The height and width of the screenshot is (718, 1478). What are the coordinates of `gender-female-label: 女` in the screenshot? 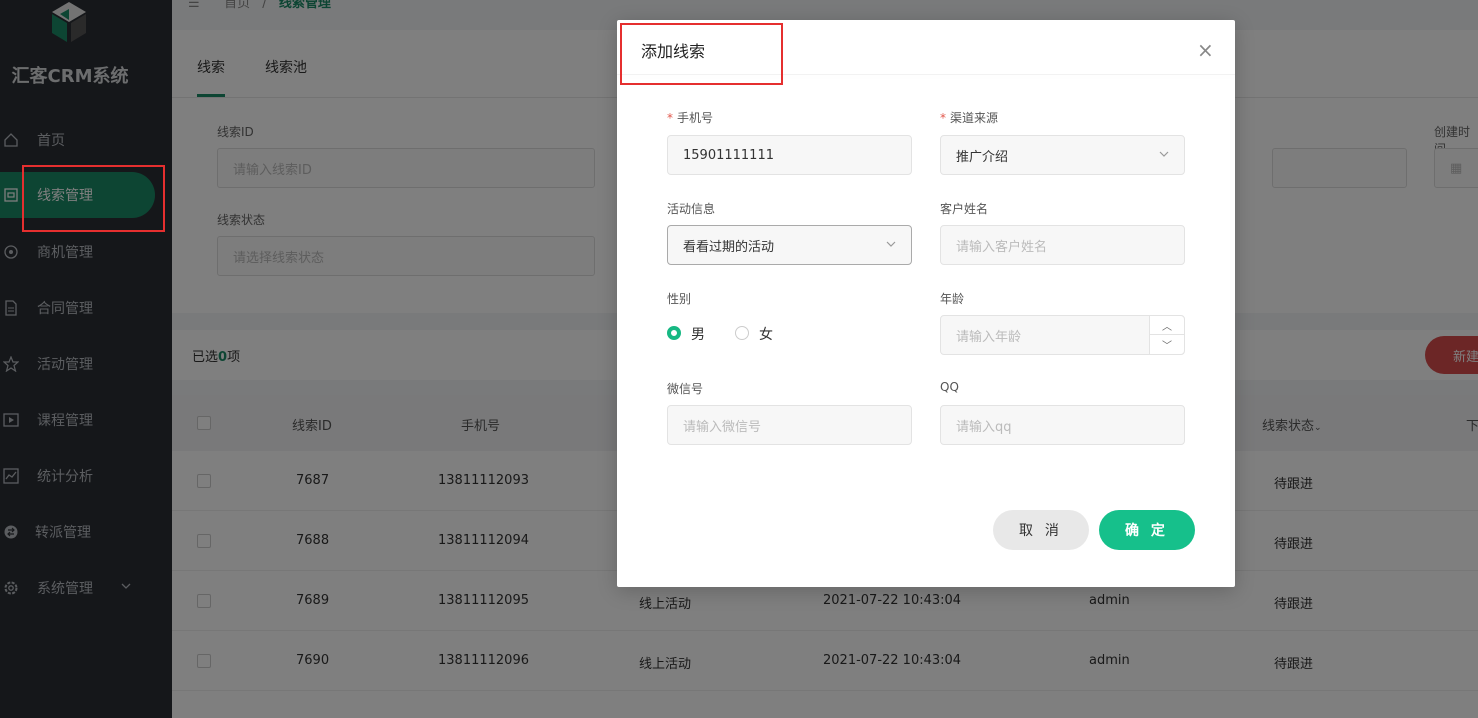 It's located at (766, 334).